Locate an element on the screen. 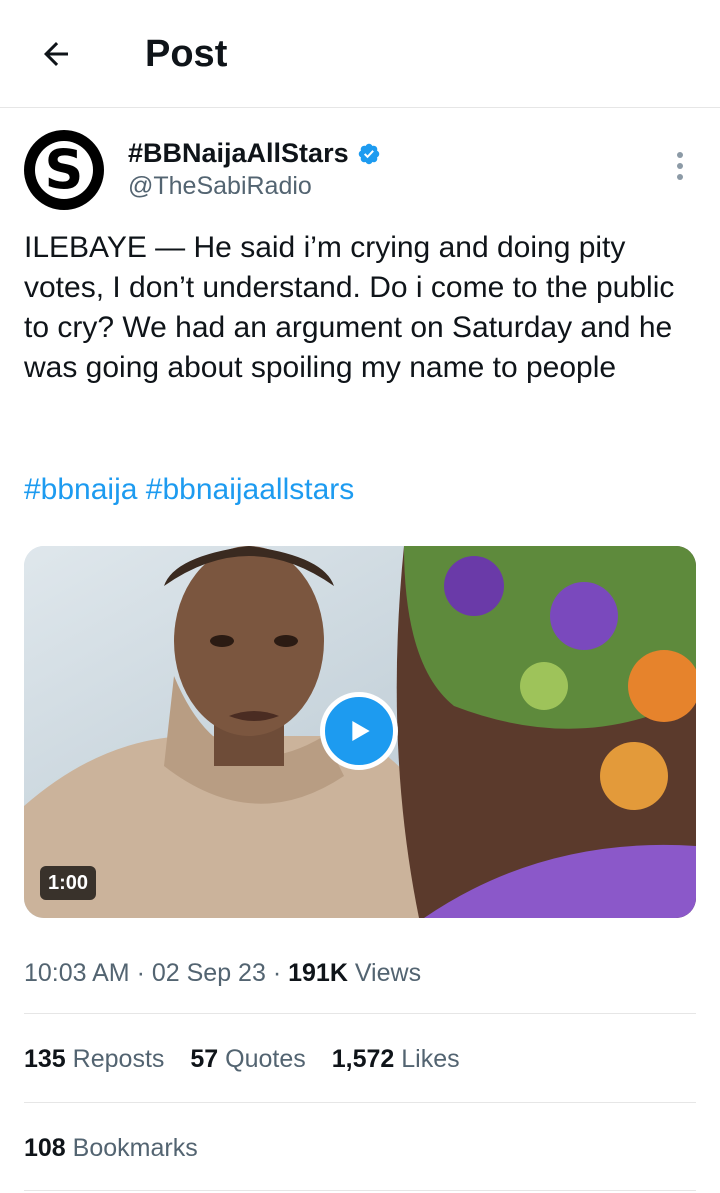  quotes-stat: 57 Quotes is located at coordinates (247, 1059).